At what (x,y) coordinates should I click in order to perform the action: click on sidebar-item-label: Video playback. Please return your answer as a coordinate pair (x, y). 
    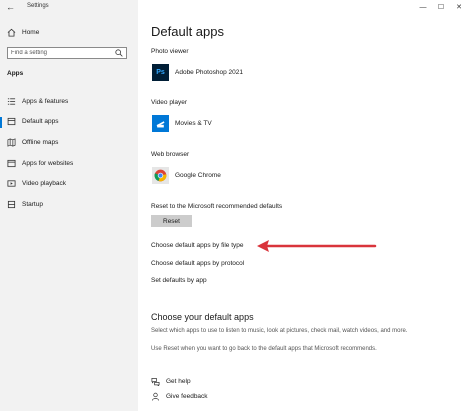
    Looking at the image, I should click on (44, 184).